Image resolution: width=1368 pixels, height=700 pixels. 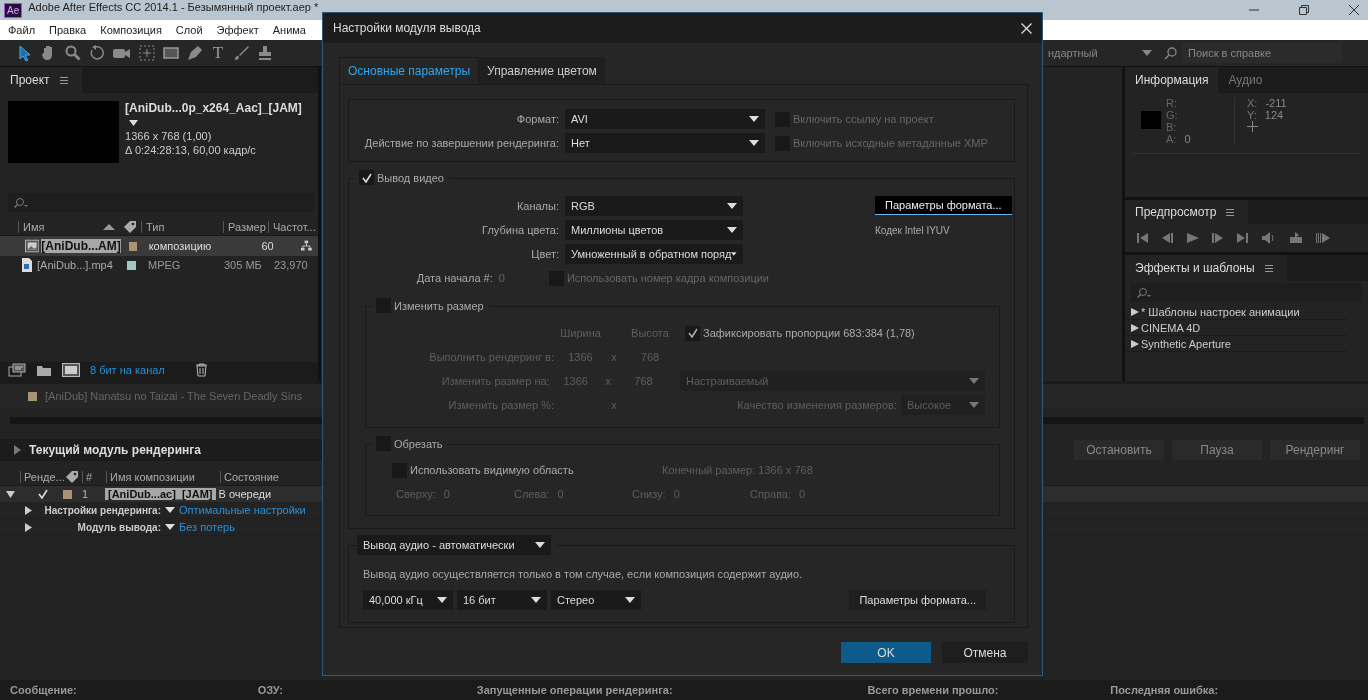 I want to click on ram-preview-icon, so click(x=1323, y=238).